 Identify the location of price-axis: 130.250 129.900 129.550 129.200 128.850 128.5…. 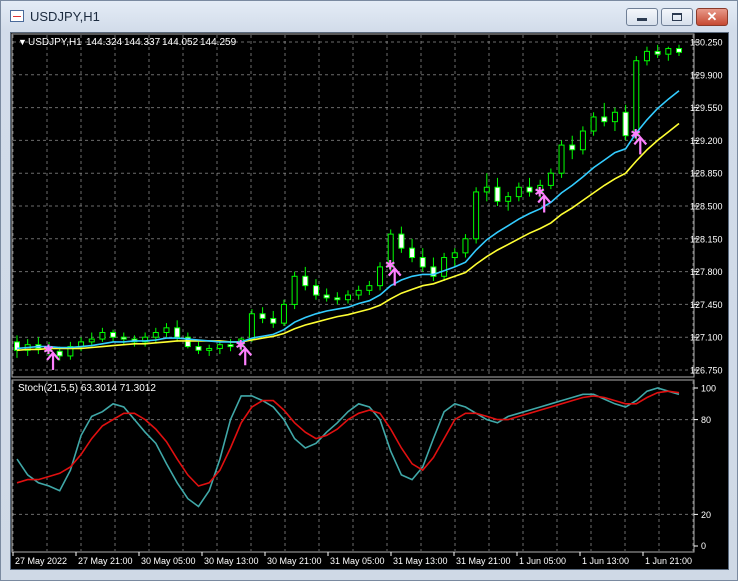
(706, 207).